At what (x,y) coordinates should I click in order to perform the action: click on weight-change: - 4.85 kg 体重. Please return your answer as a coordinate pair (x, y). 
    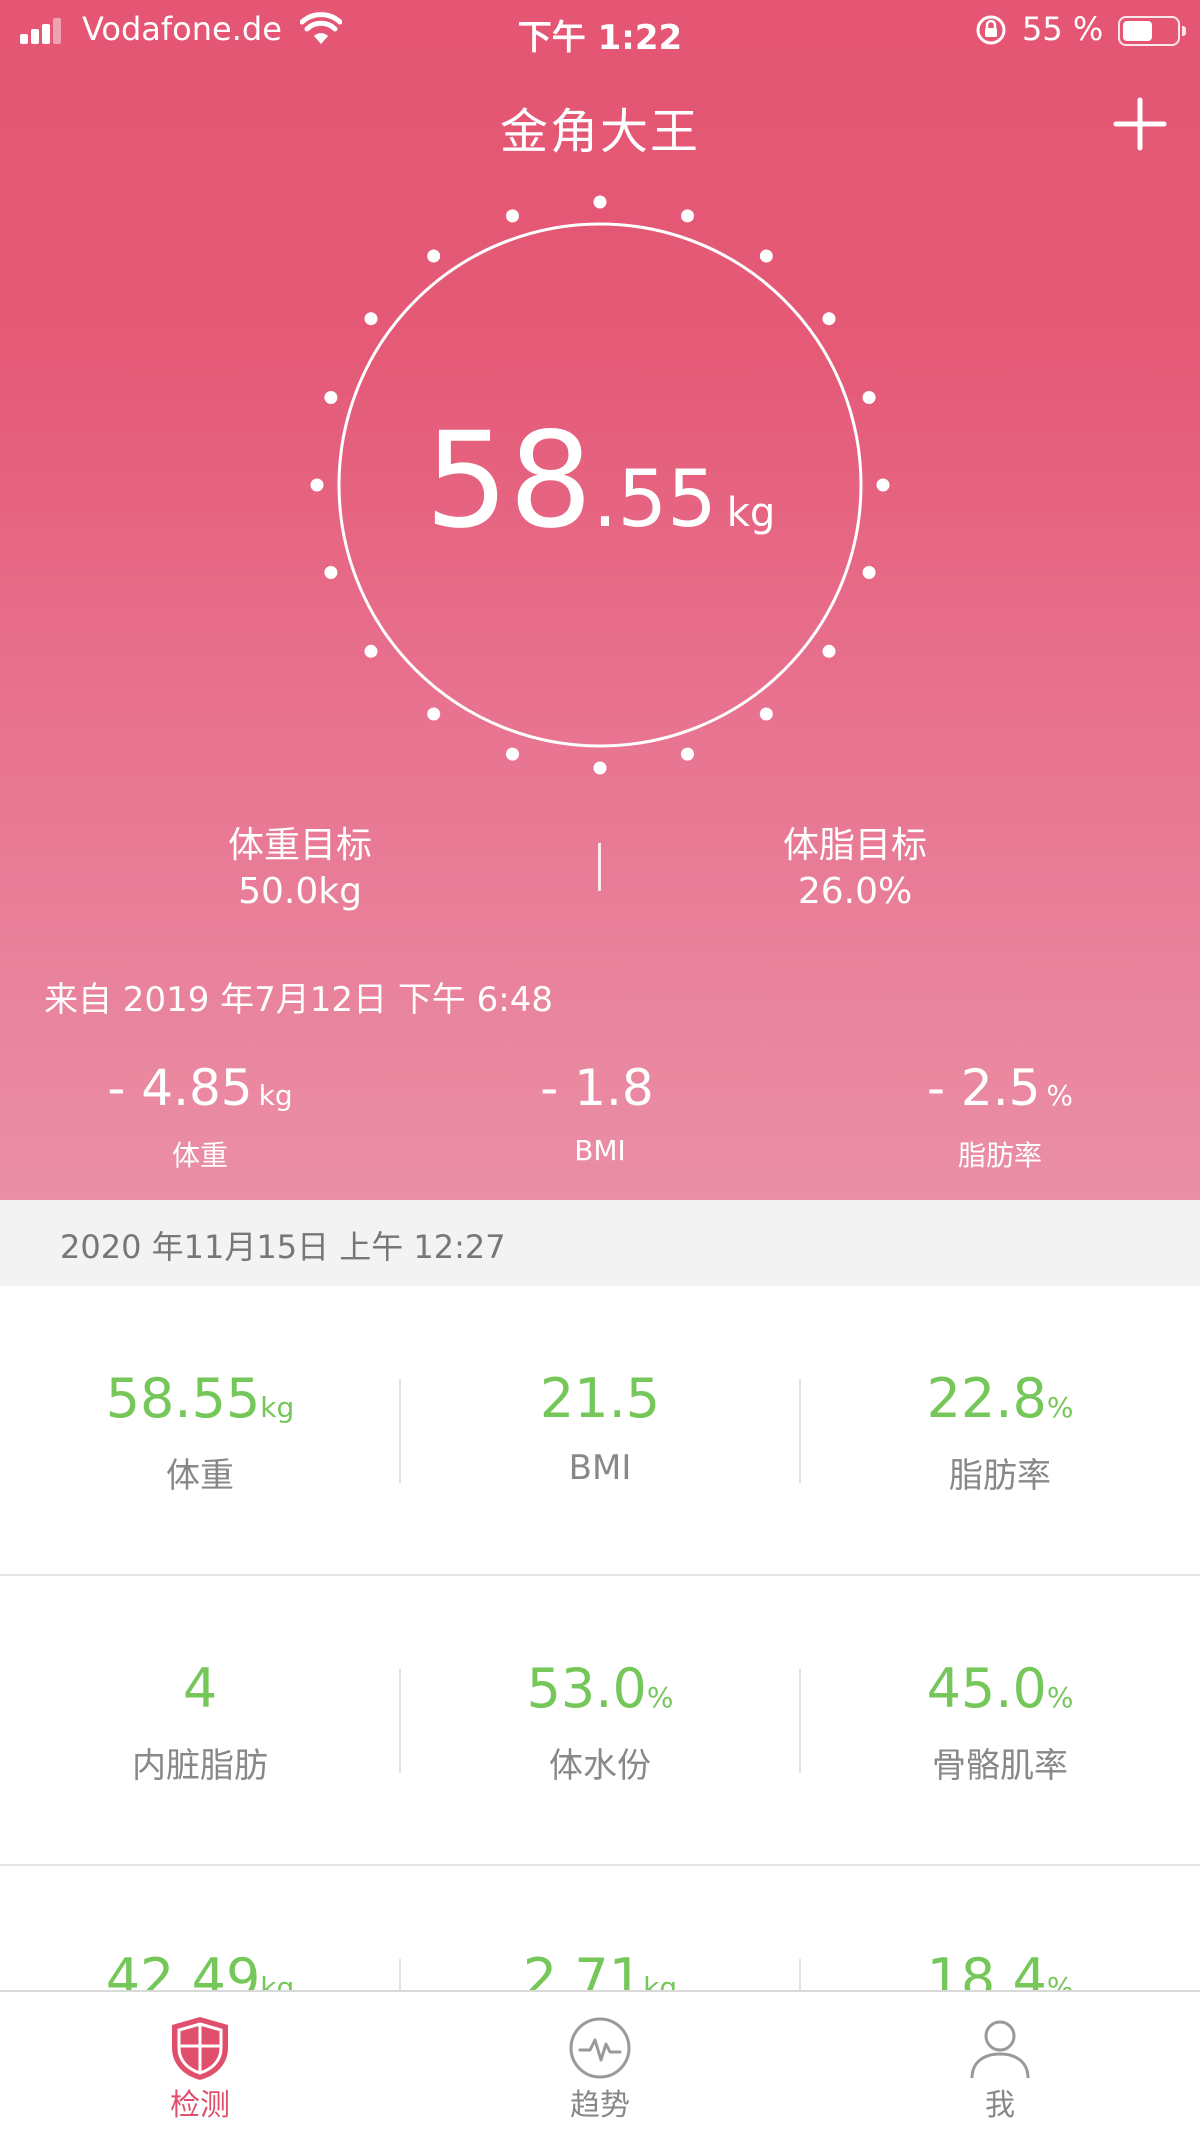
    Looking at the image, I should click on (200, 1116).